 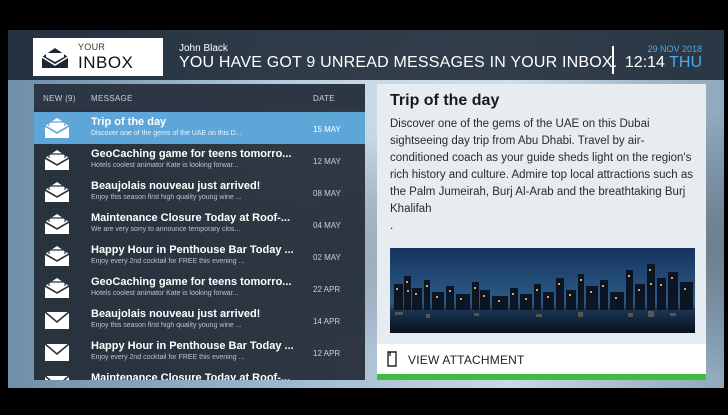 I want to click on list-header: NEW (9) MESSAGE DATE, so click(x=199, y=97).